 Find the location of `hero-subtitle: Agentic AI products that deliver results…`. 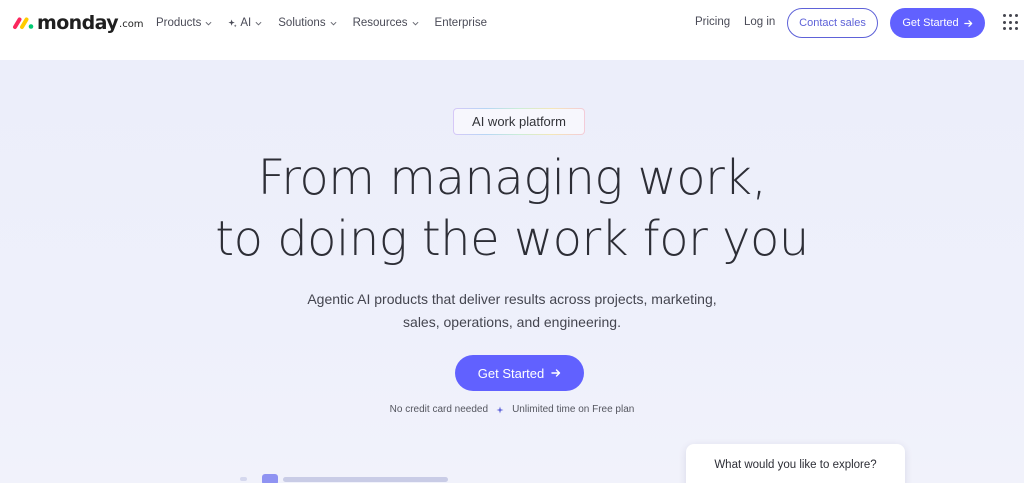

hero-subtitle: Agentic AI products that deliver results… is located at coordinates (512, 311).